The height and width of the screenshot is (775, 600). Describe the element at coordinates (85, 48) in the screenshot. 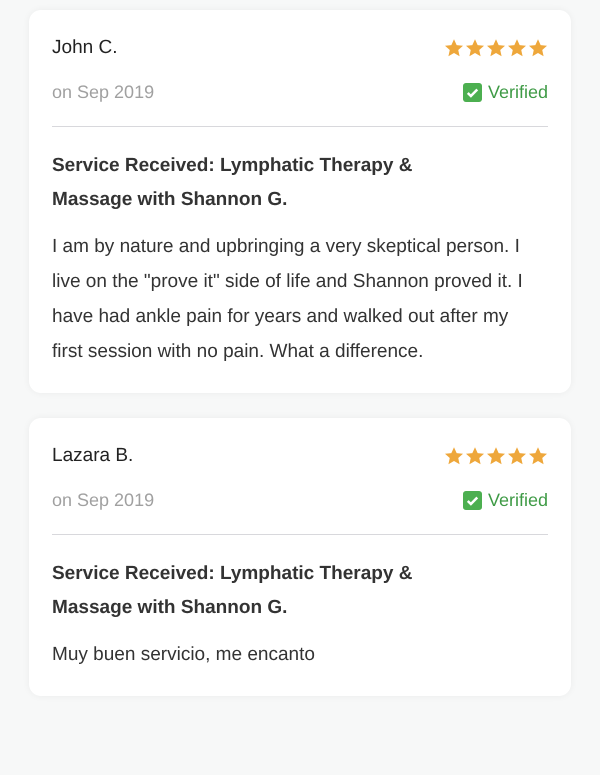

I see `reviewer-name: John C.` at that location.